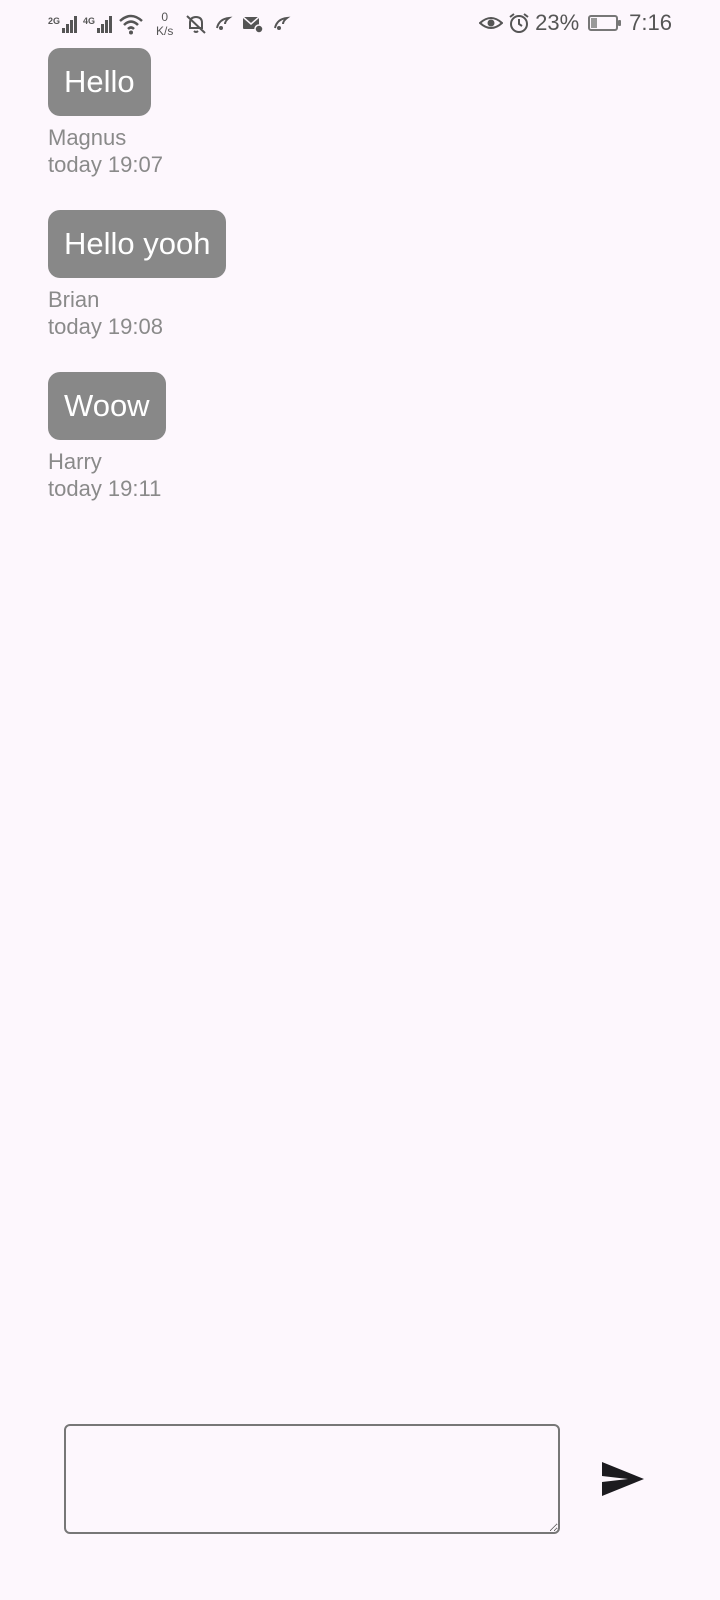 Image resolution: width=720 pixels, height=1600 pixels. Describe the element at coordinates (54, 20) in the screenshot. I see `network-type-label: 2G` at that location.